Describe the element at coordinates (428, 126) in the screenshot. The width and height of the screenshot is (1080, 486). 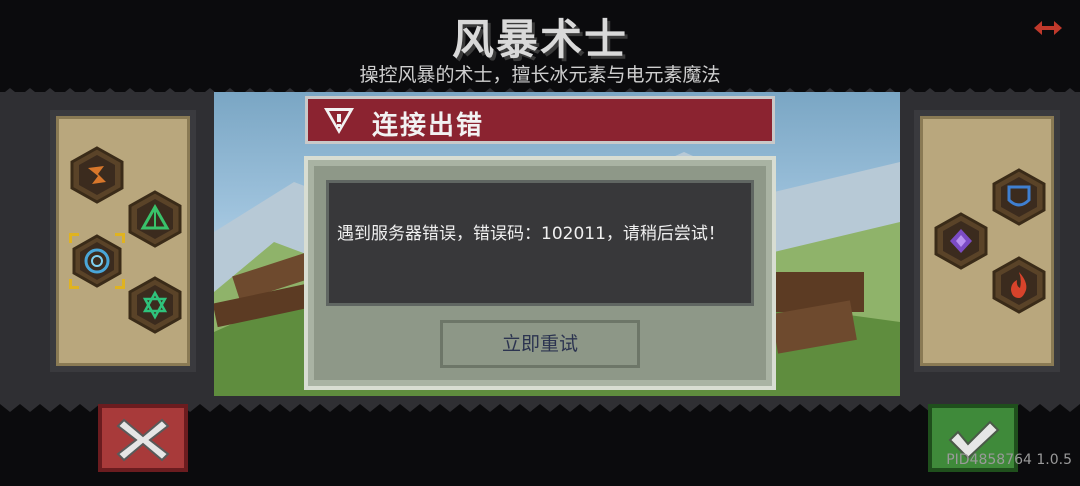
I see `error-dialog-title: 连接出错` at that location.